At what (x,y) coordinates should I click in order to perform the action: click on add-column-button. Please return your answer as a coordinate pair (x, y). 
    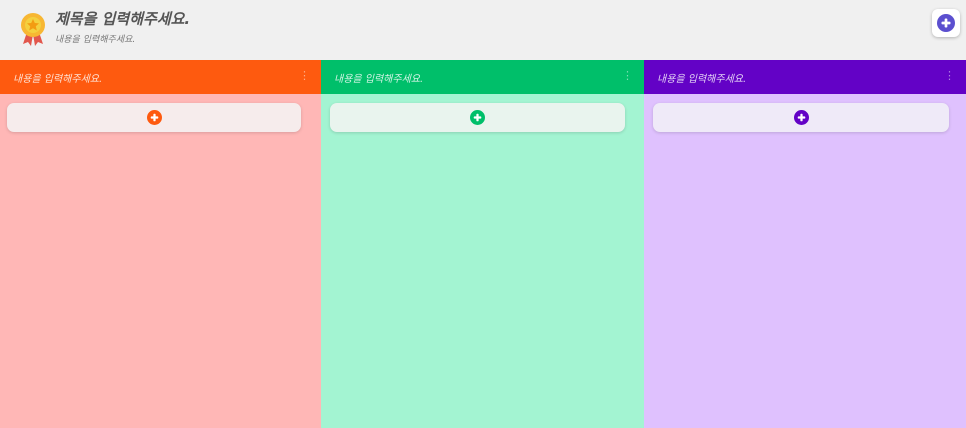
    Looking at the image, I should click on (946, 23).